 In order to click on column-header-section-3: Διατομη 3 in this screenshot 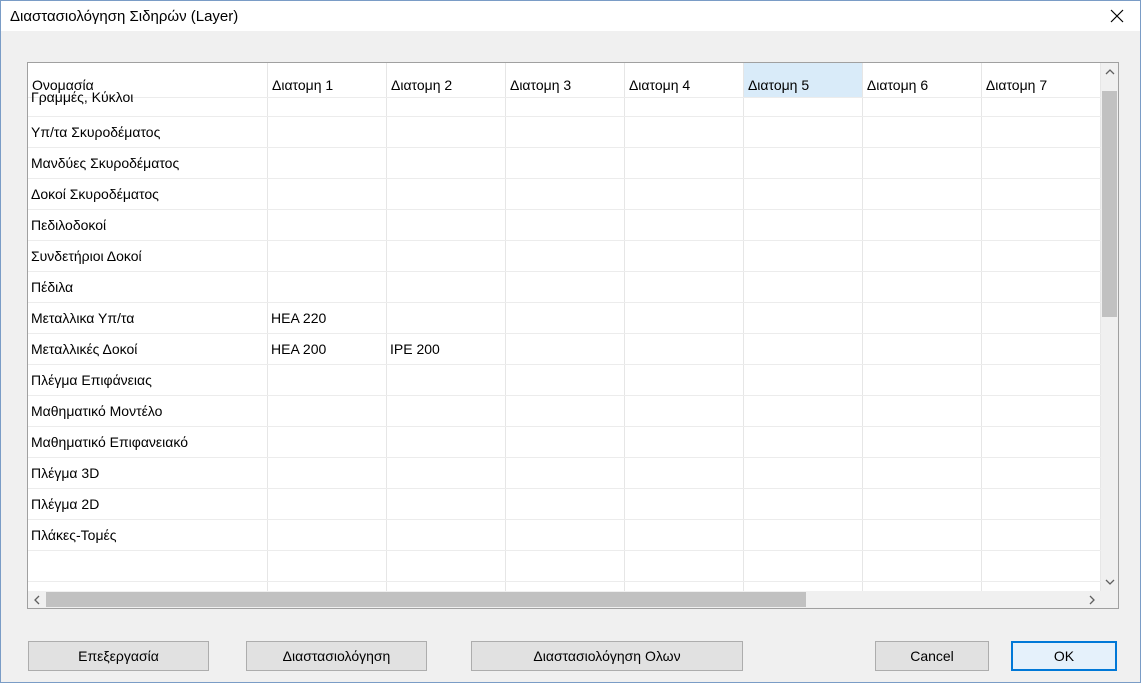, I will do `click(565, 80)`.